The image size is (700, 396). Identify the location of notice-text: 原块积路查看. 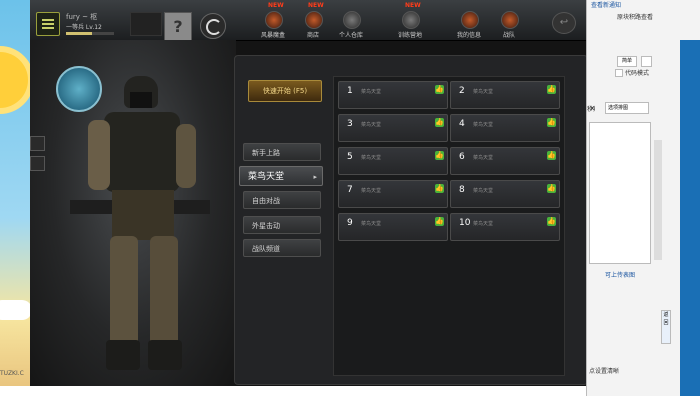
(635, 17).